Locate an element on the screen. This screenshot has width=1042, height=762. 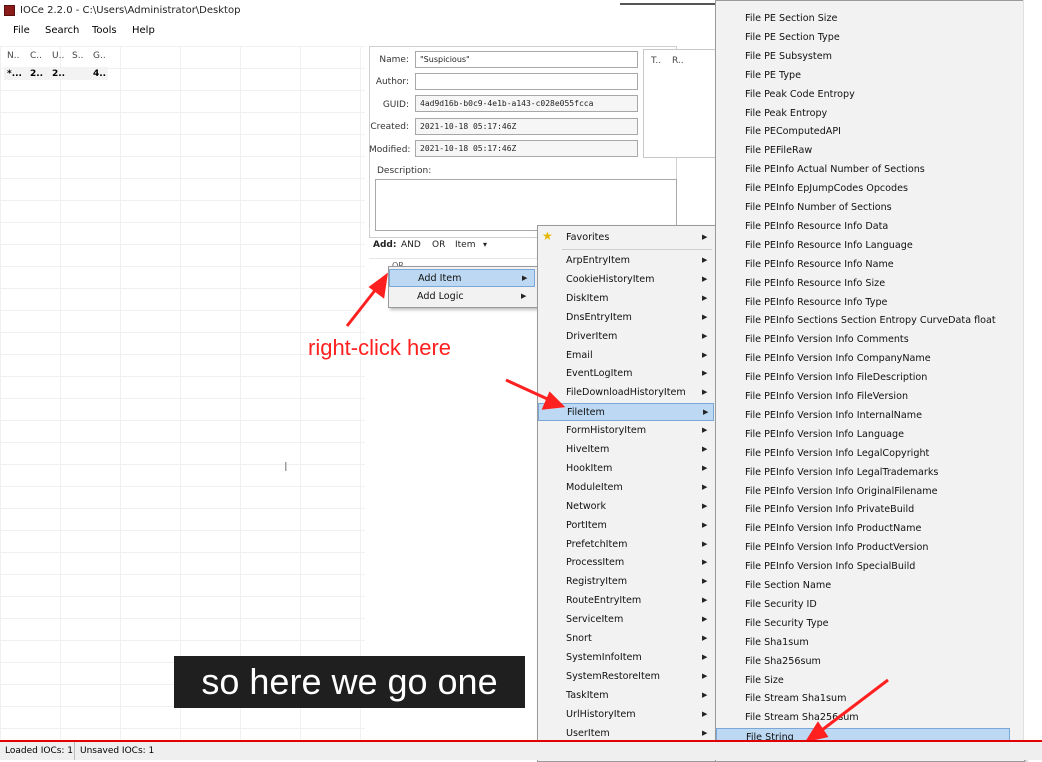
fileitem-term-label: File PE Subsystem is located at coordinates (788, 56).